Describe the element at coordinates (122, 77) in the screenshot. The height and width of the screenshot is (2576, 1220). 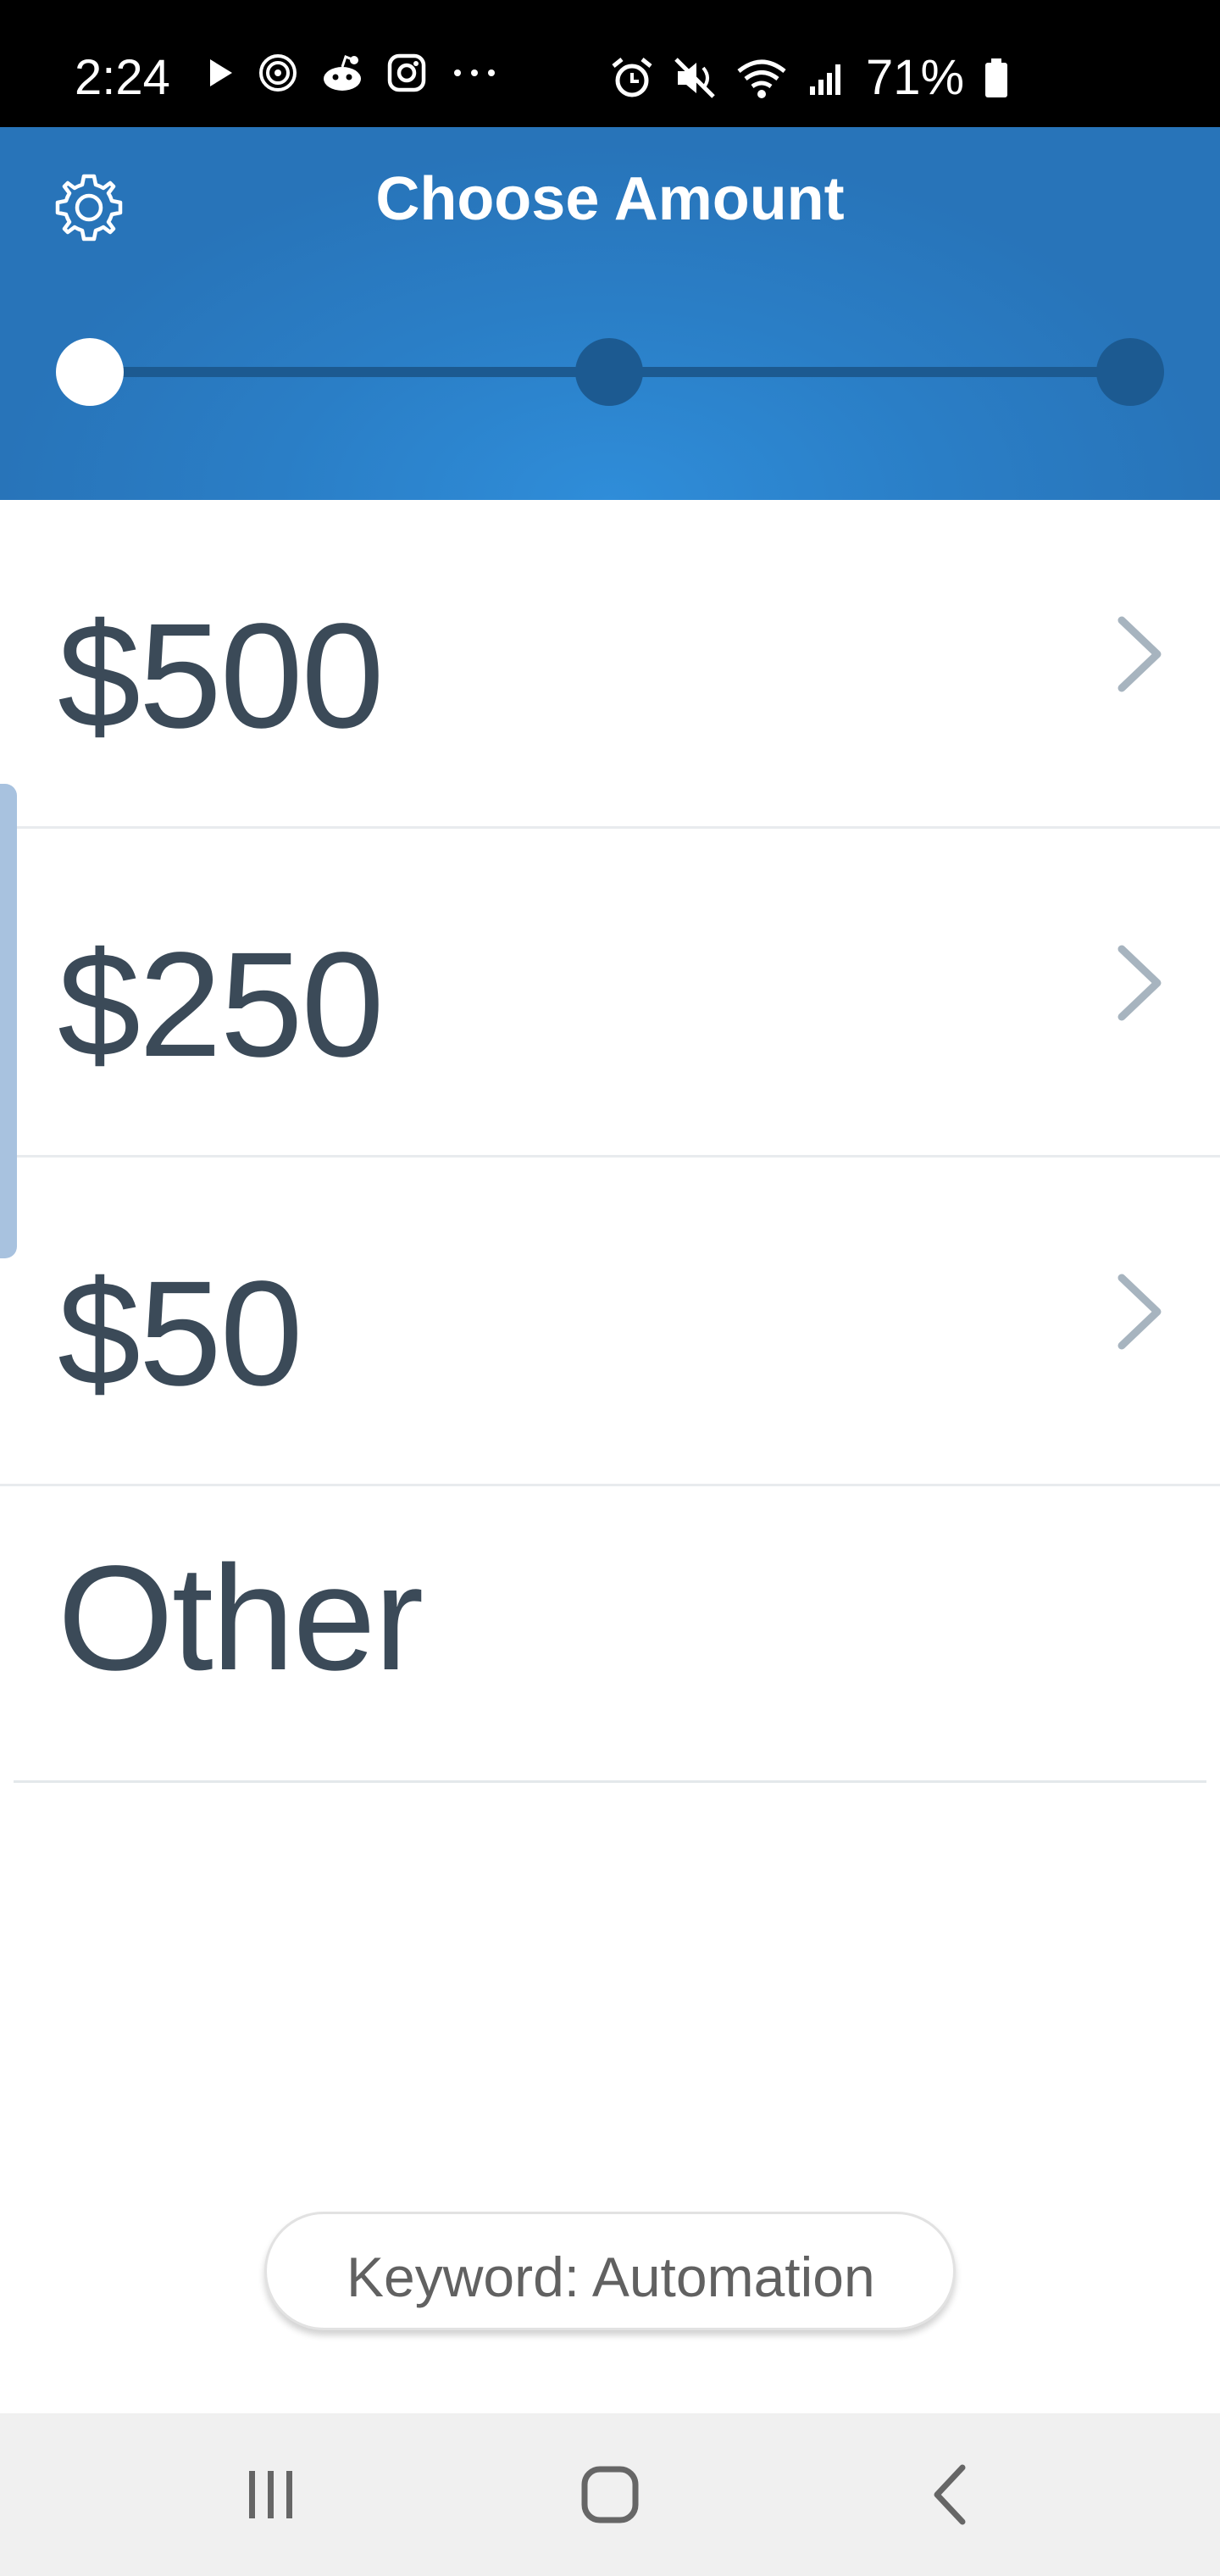
I see `status-time: 2:24` at that location.